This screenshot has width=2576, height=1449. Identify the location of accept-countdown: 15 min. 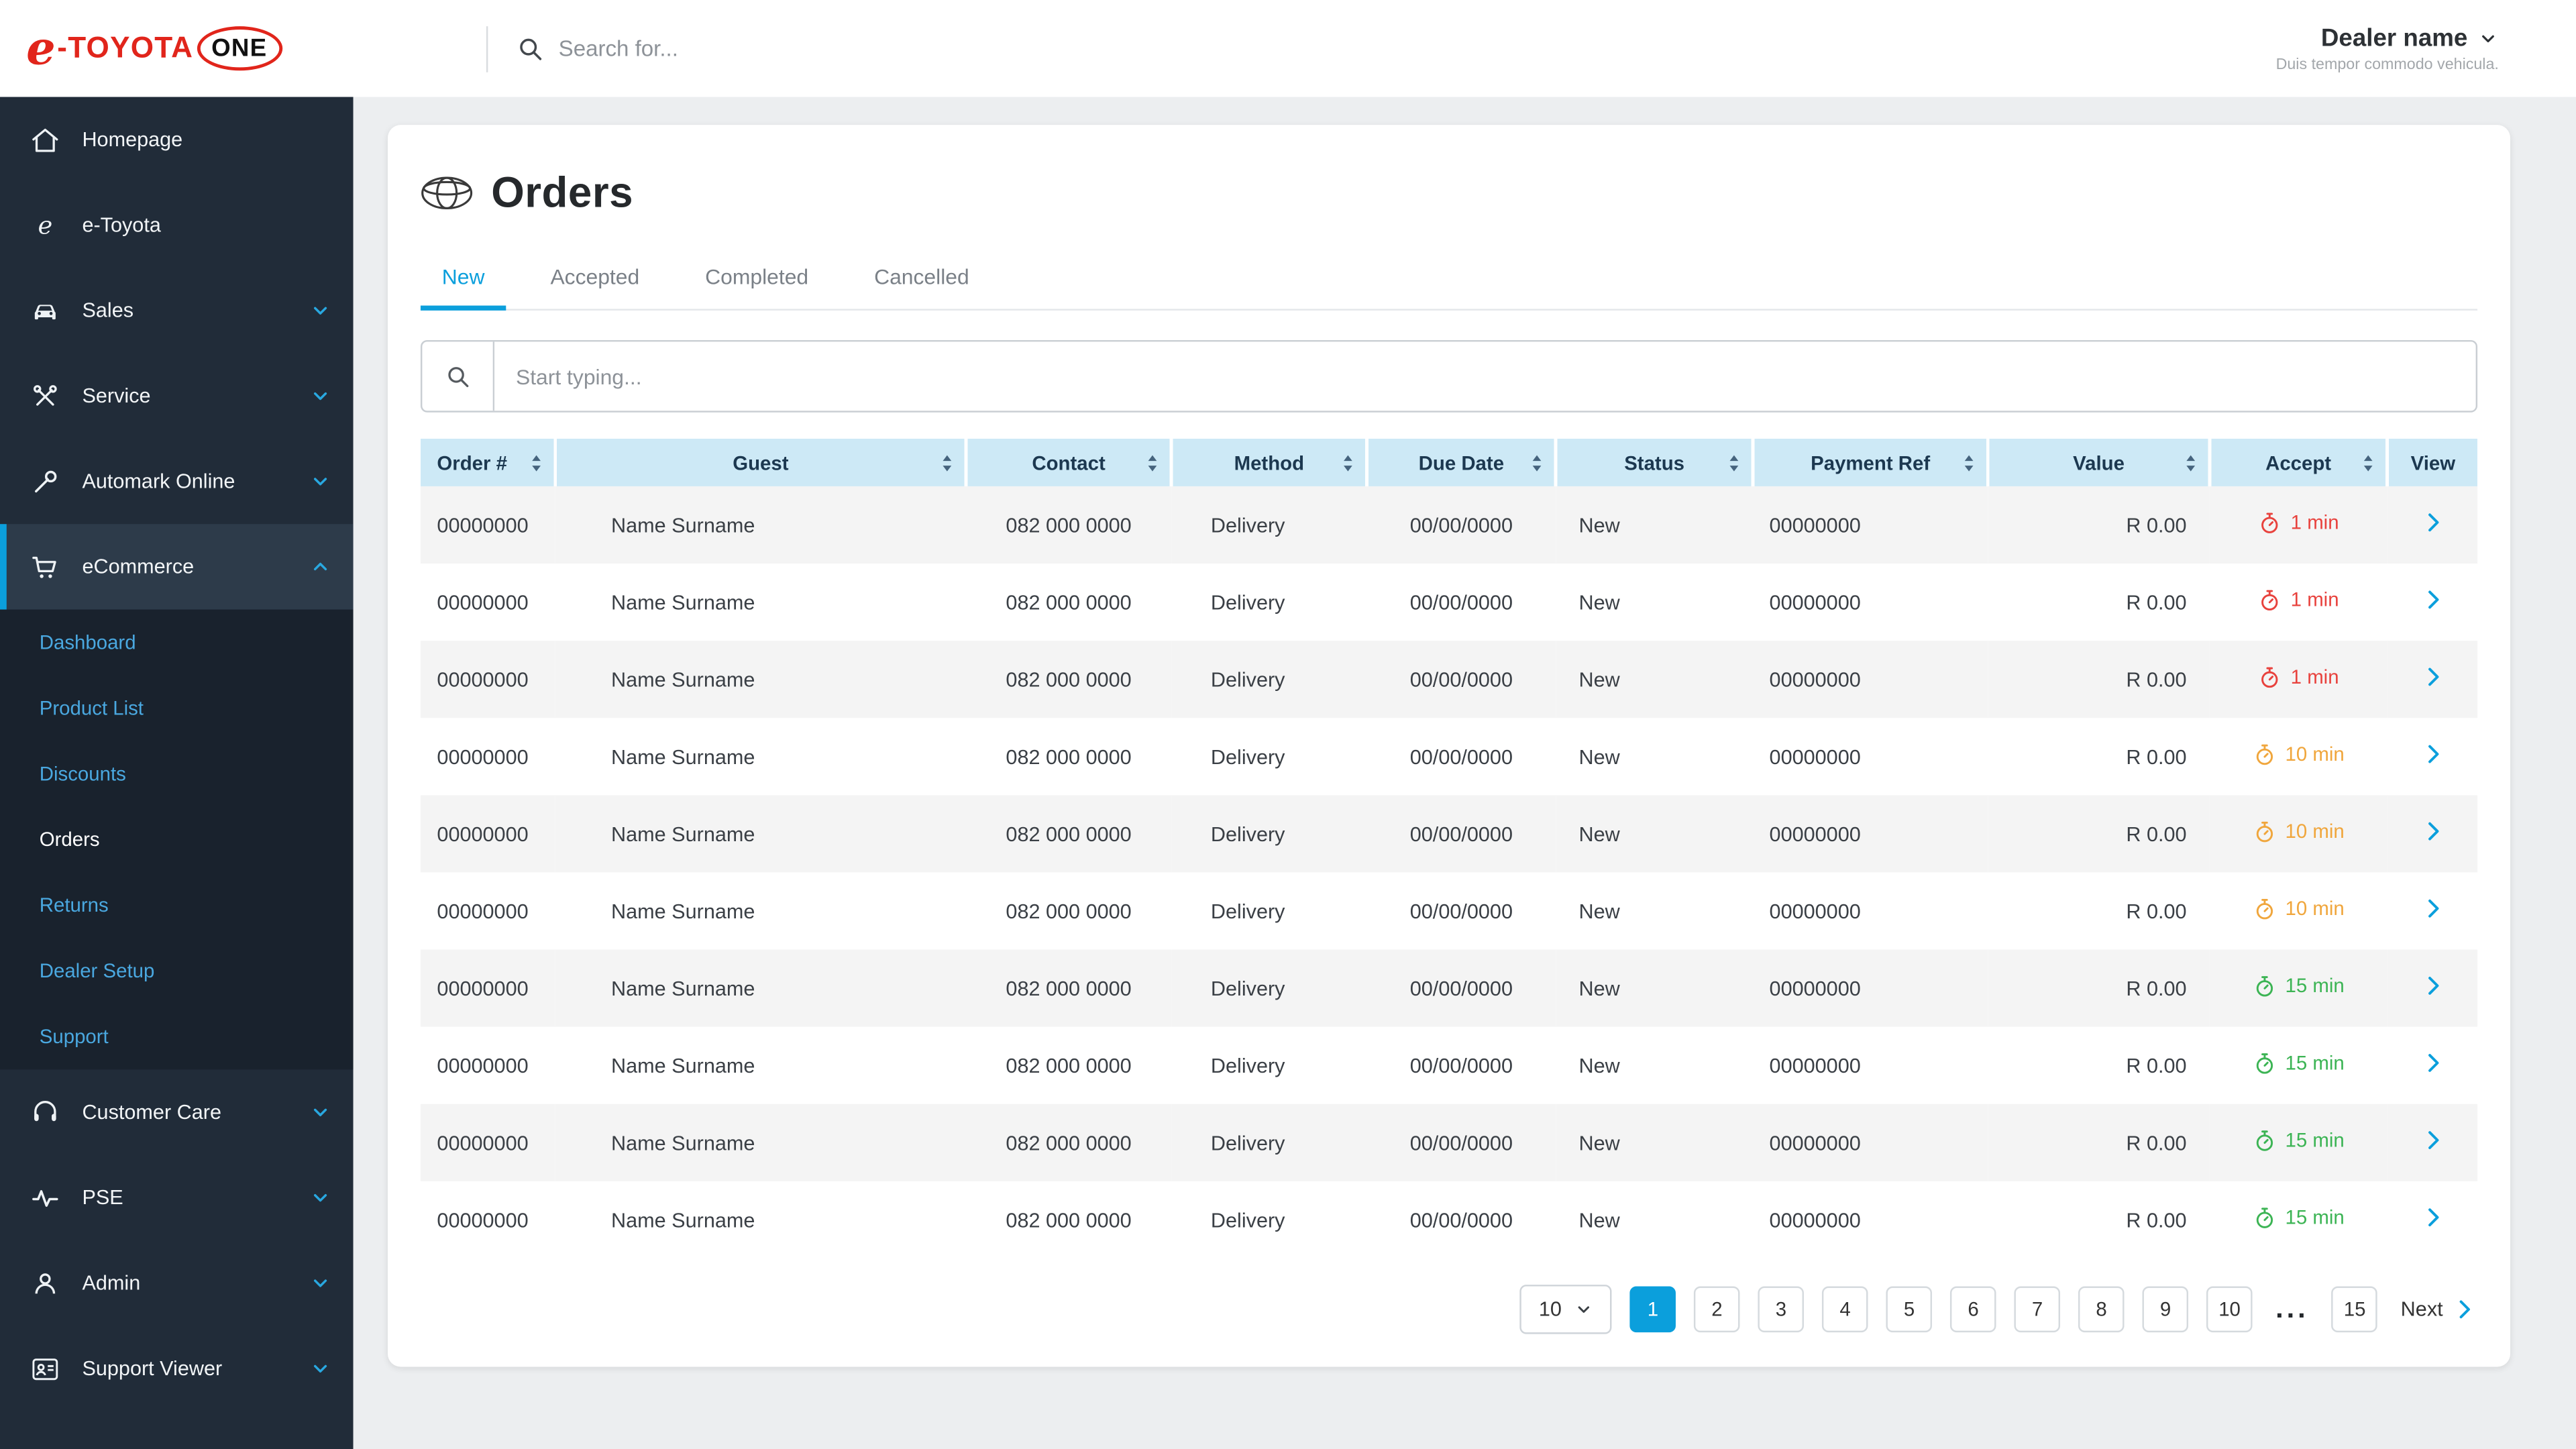
(2299, 1140).